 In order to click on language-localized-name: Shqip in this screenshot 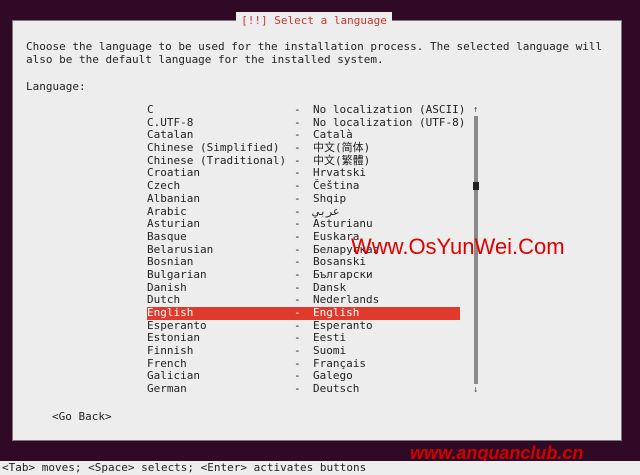, I will do `click(330, 198)`.